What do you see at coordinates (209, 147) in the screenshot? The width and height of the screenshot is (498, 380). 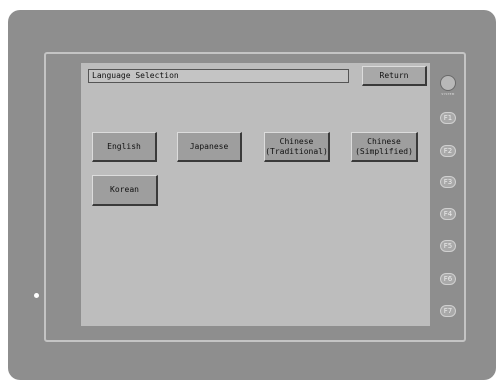 I see `japanese-button: Japanese` at bounding box center [209, 147].